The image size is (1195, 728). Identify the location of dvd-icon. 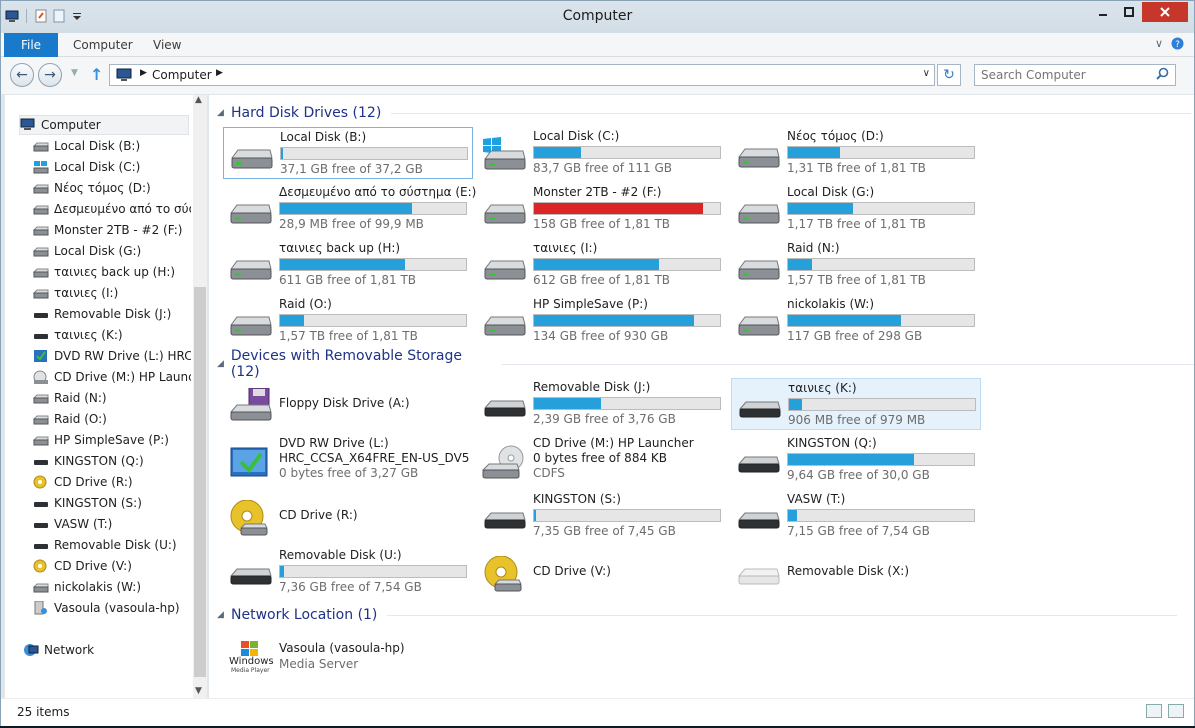
(250, 462).